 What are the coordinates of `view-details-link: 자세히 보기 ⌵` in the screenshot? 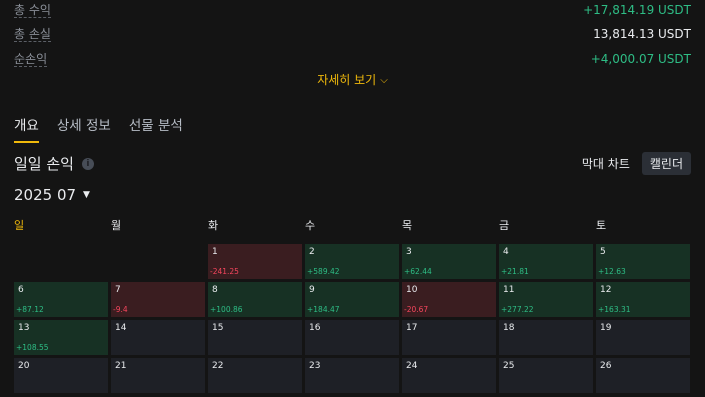 It's located at (352, 79).